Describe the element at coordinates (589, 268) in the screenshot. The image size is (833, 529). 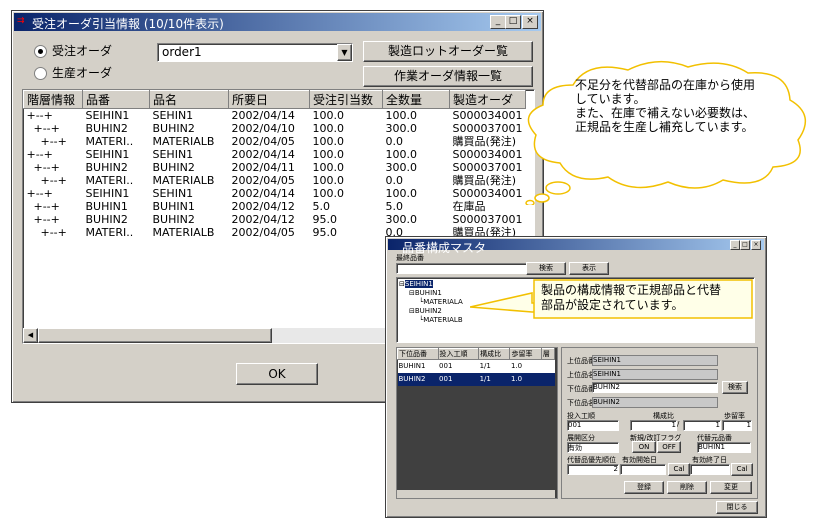
I see `show-button: 表示` at that location.